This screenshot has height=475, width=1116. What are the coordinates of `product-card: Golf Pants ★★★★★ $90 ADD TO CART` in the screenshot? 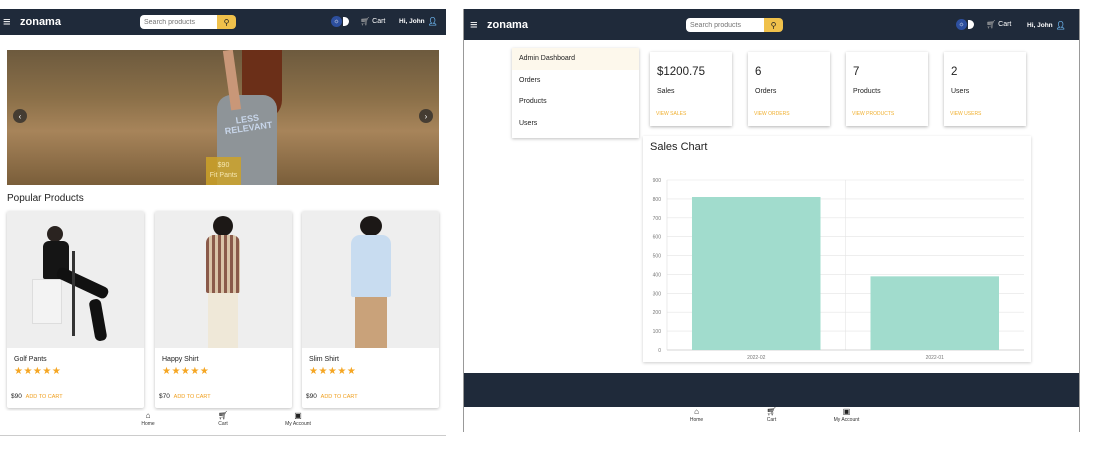 It's located at (75, 309).